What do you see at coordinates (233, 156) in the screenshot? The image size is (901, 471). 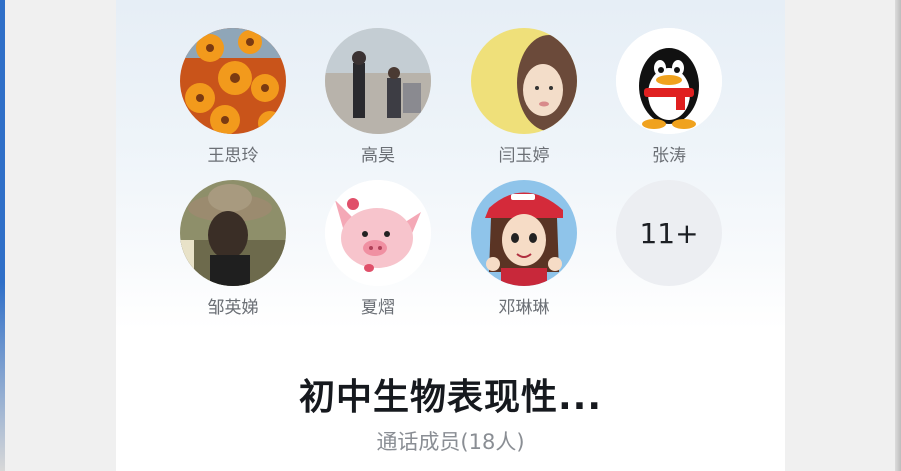 I see `member-name: 王思玲` at bounding box center [233, 156].